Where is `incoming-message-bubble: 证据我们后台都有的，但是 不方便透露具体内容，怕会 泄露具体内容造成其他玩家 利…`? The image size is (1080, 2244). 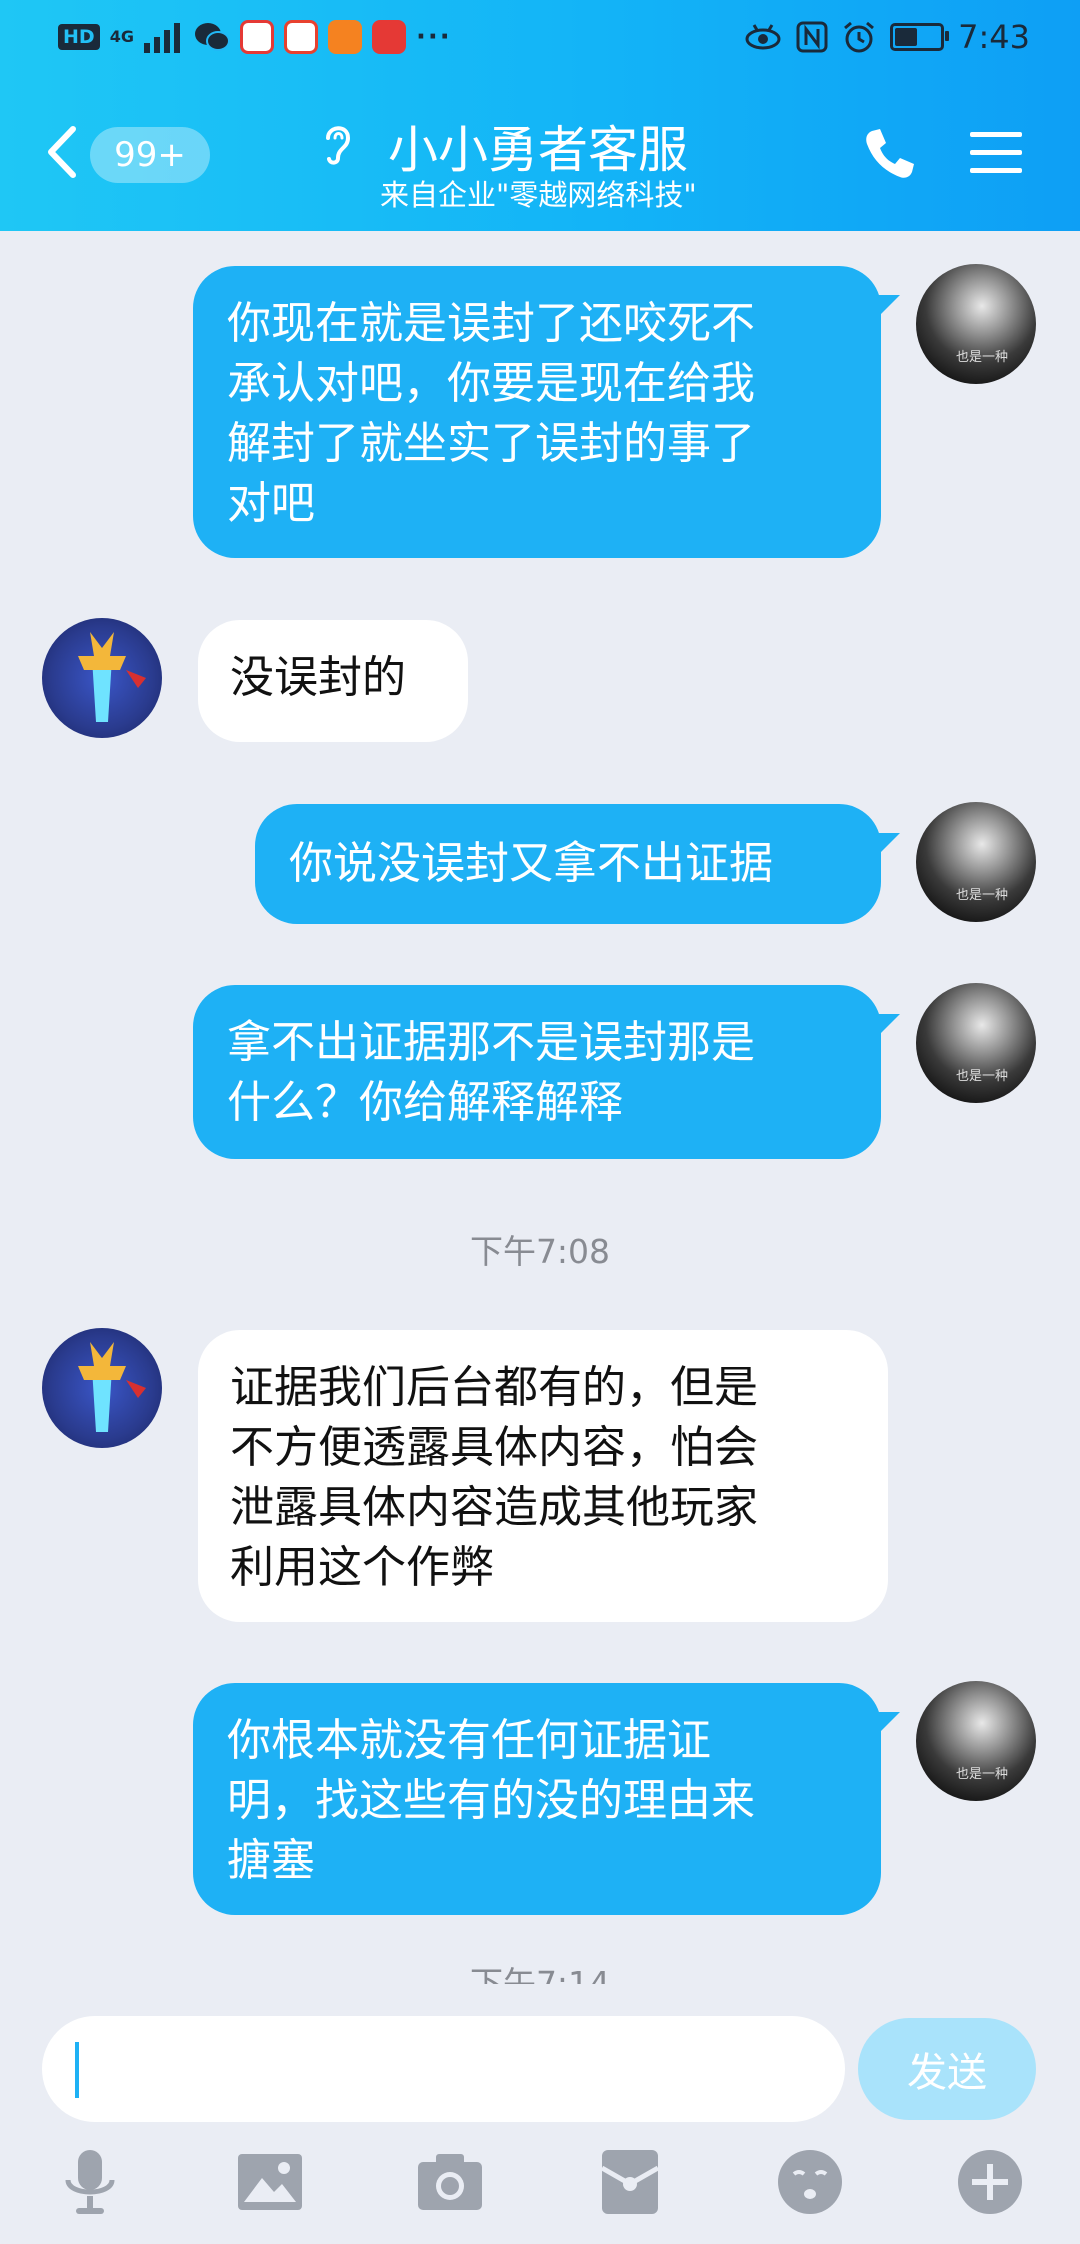 incoming-message-bubble: 证据我们后台都有的，但是 不方便透露具体内容，怕会 泄露具体内容造成其他玩家 利… is located at coordinates (543, 1476).